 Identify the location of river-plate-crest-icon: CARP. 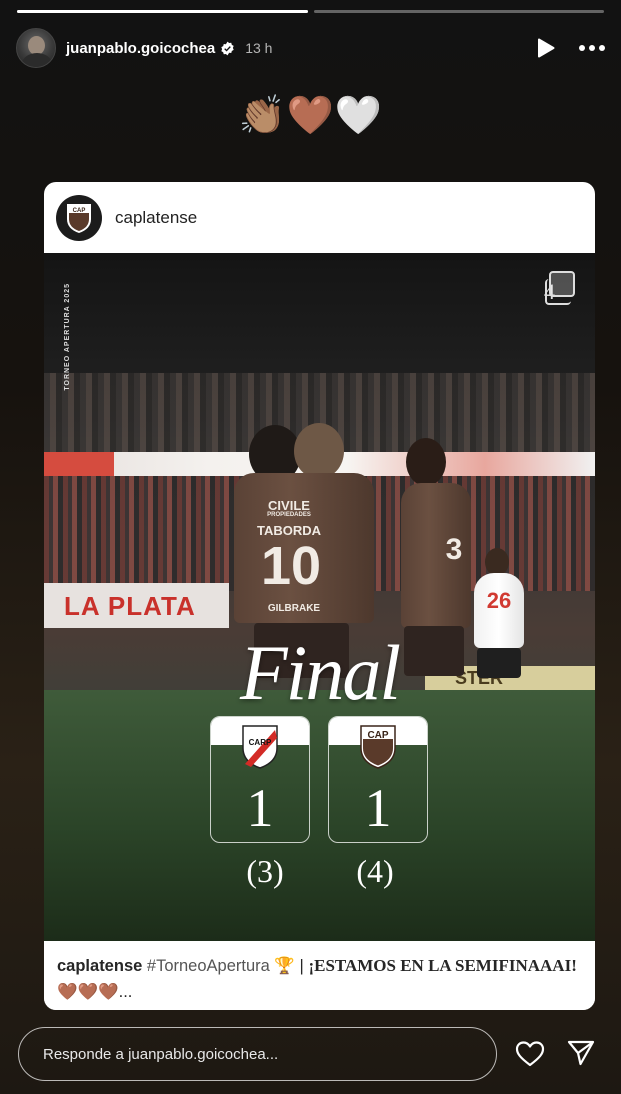
(260, 747).